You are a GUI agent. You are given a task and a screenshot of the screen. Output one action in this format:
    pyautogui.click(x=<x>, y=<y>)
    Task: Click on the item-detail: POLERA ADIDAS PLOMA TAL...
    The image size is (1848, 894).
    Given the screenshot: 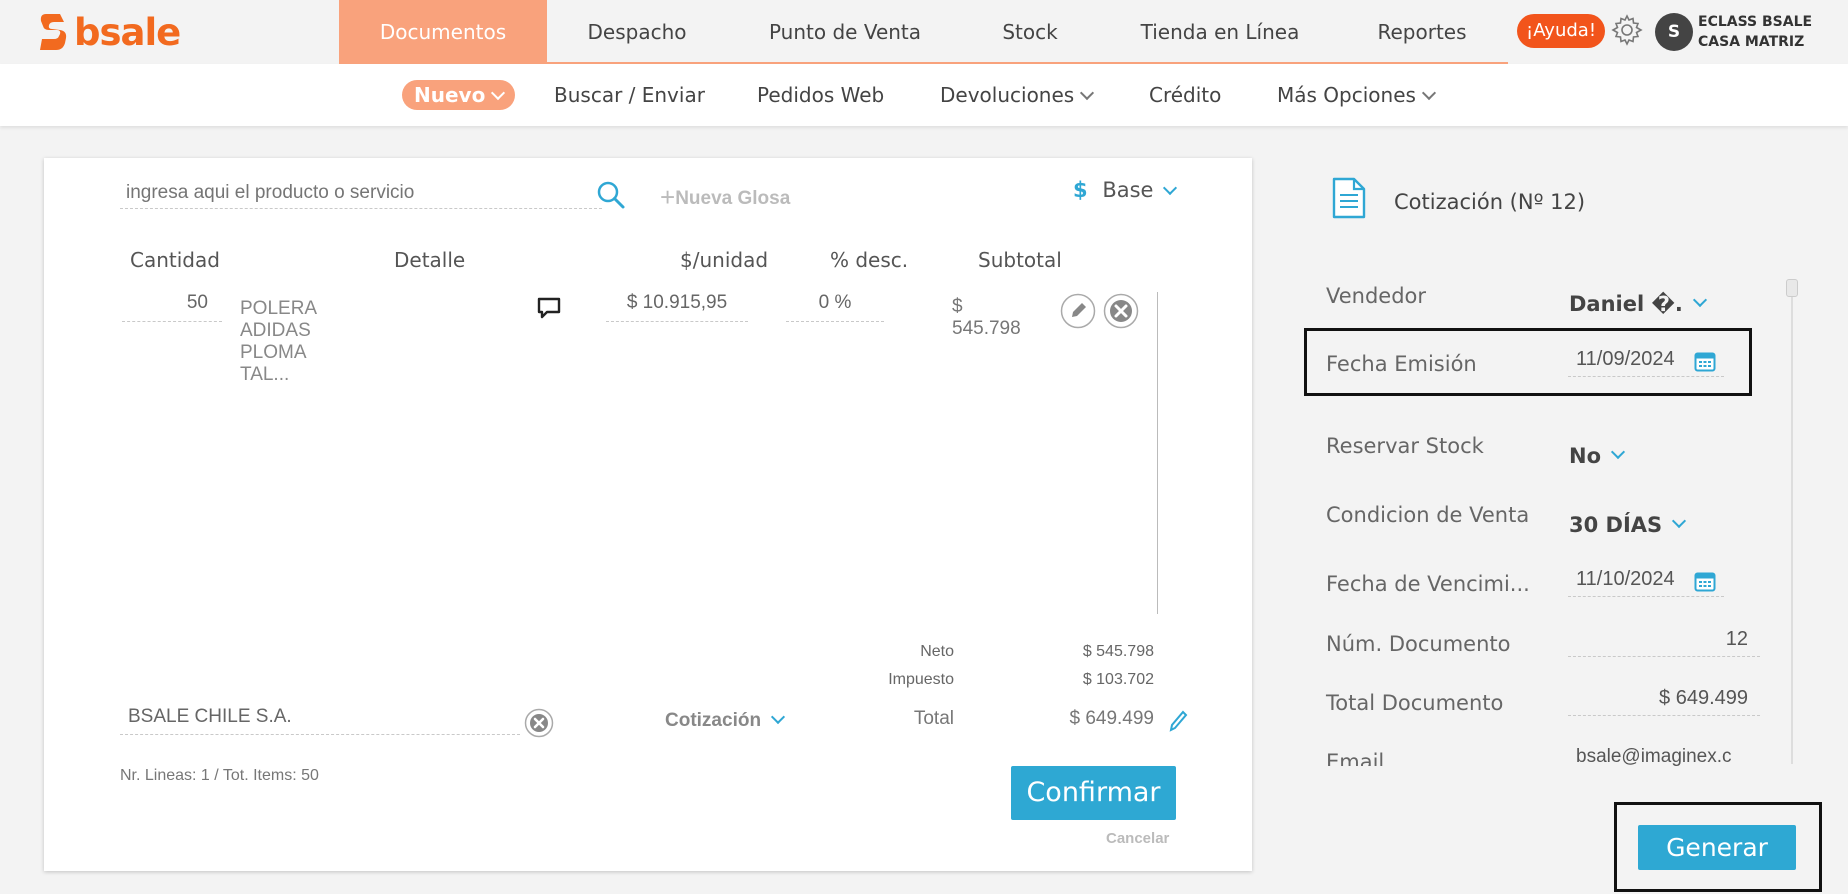 What is the action you would take?
    pyautogui.click(x=278, y=342)
    